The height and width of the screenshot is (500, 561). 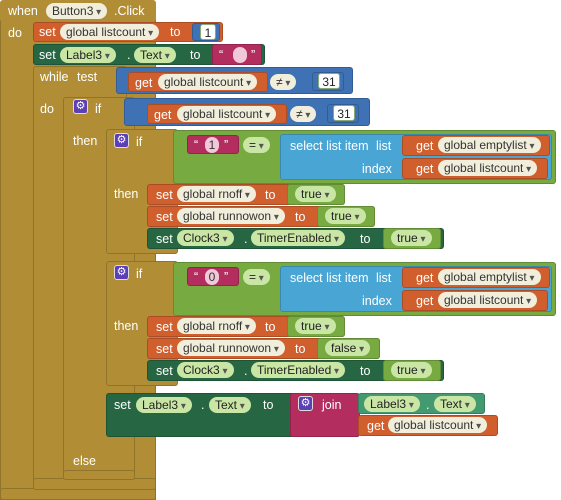 I want to click on test-keyword: test, so click(x=87, y=77).